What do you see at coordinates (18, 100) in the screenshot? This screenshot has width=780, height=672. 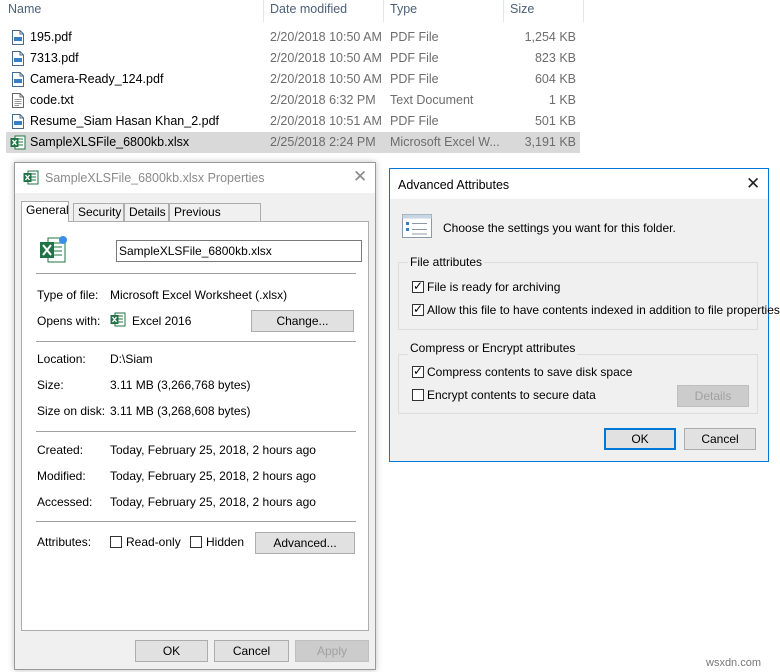 I see `text-file-icon` at bounding box center [18, 100].